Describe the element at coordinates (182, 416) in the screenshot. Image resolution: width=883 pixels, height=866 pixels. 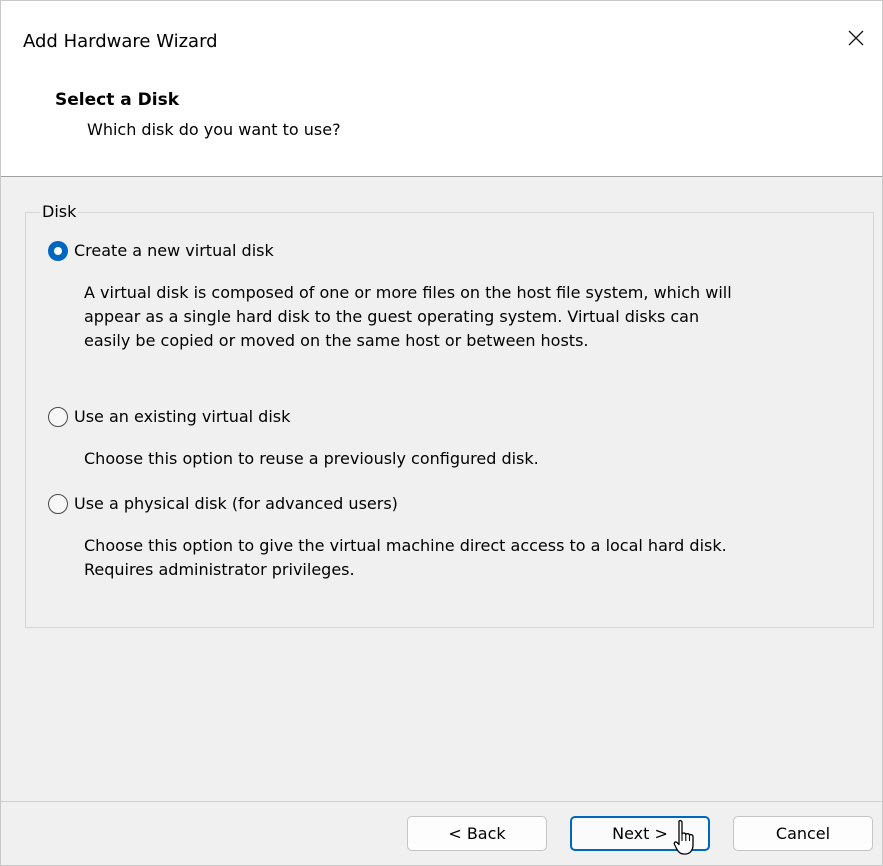
I see `radio-label: Use an existing virtual disk` at that location.